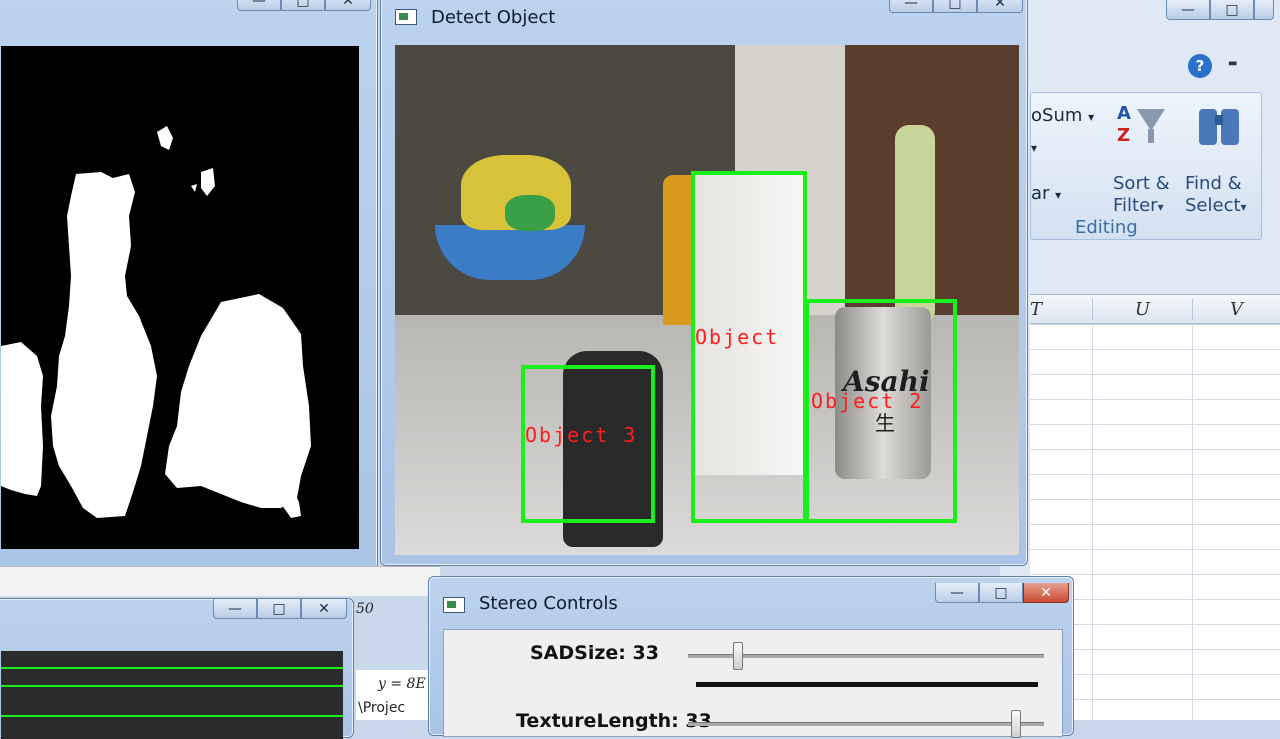  I want to click on detect-maximize-button: □, so click(955, 6).